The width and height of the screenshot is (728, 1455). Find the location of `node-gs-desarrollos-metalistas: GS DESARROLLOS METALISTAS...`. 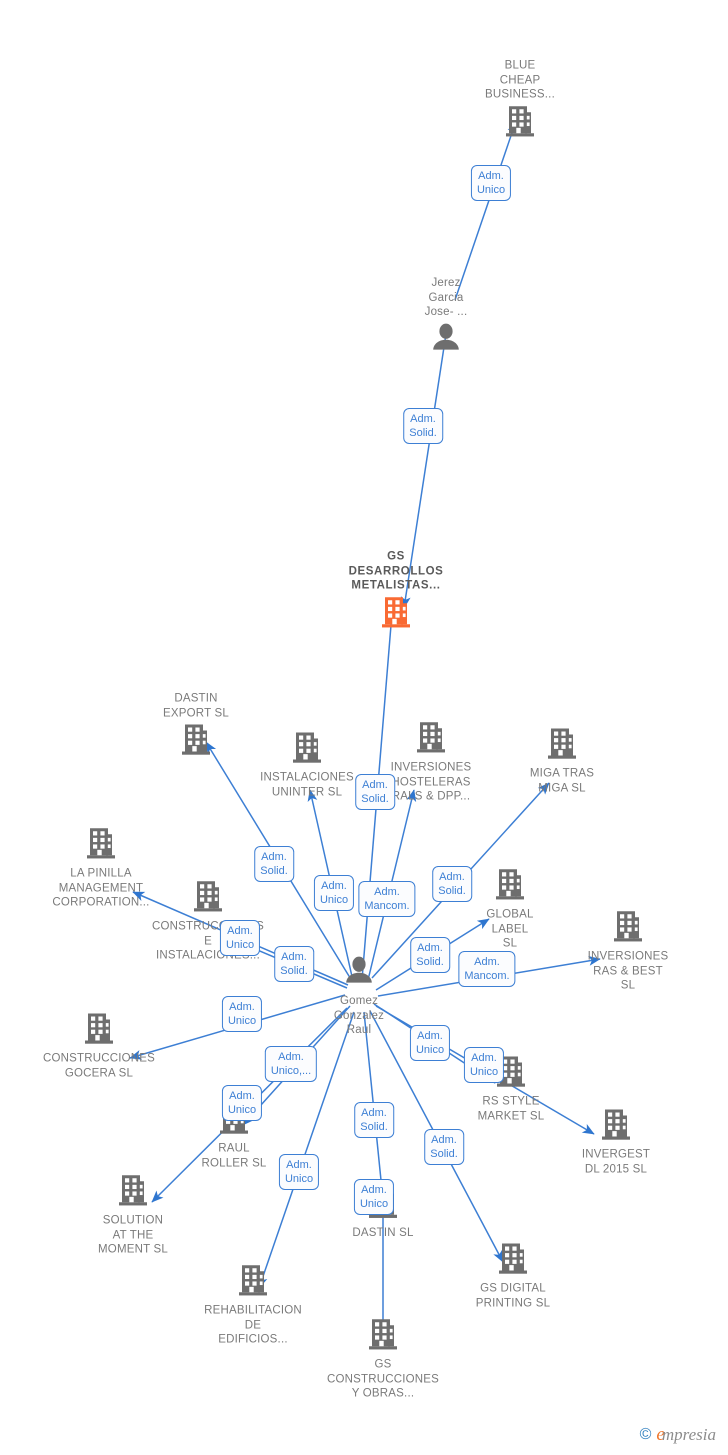

node-gs-desarrollos-metalistas: GS DESARROLLOS METALISTAS... is located at coordinates (396, 591).